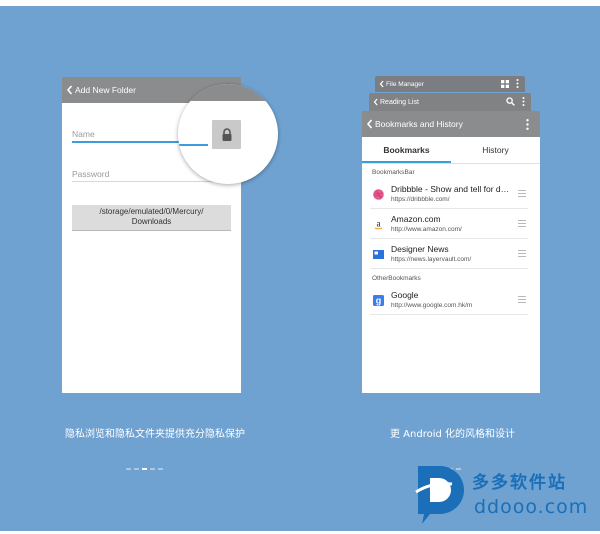 This screenshot has width=600, height=534. Describe the element at coordinates (451, 163) in the screenshot. I see `tabs-divider` at that location.